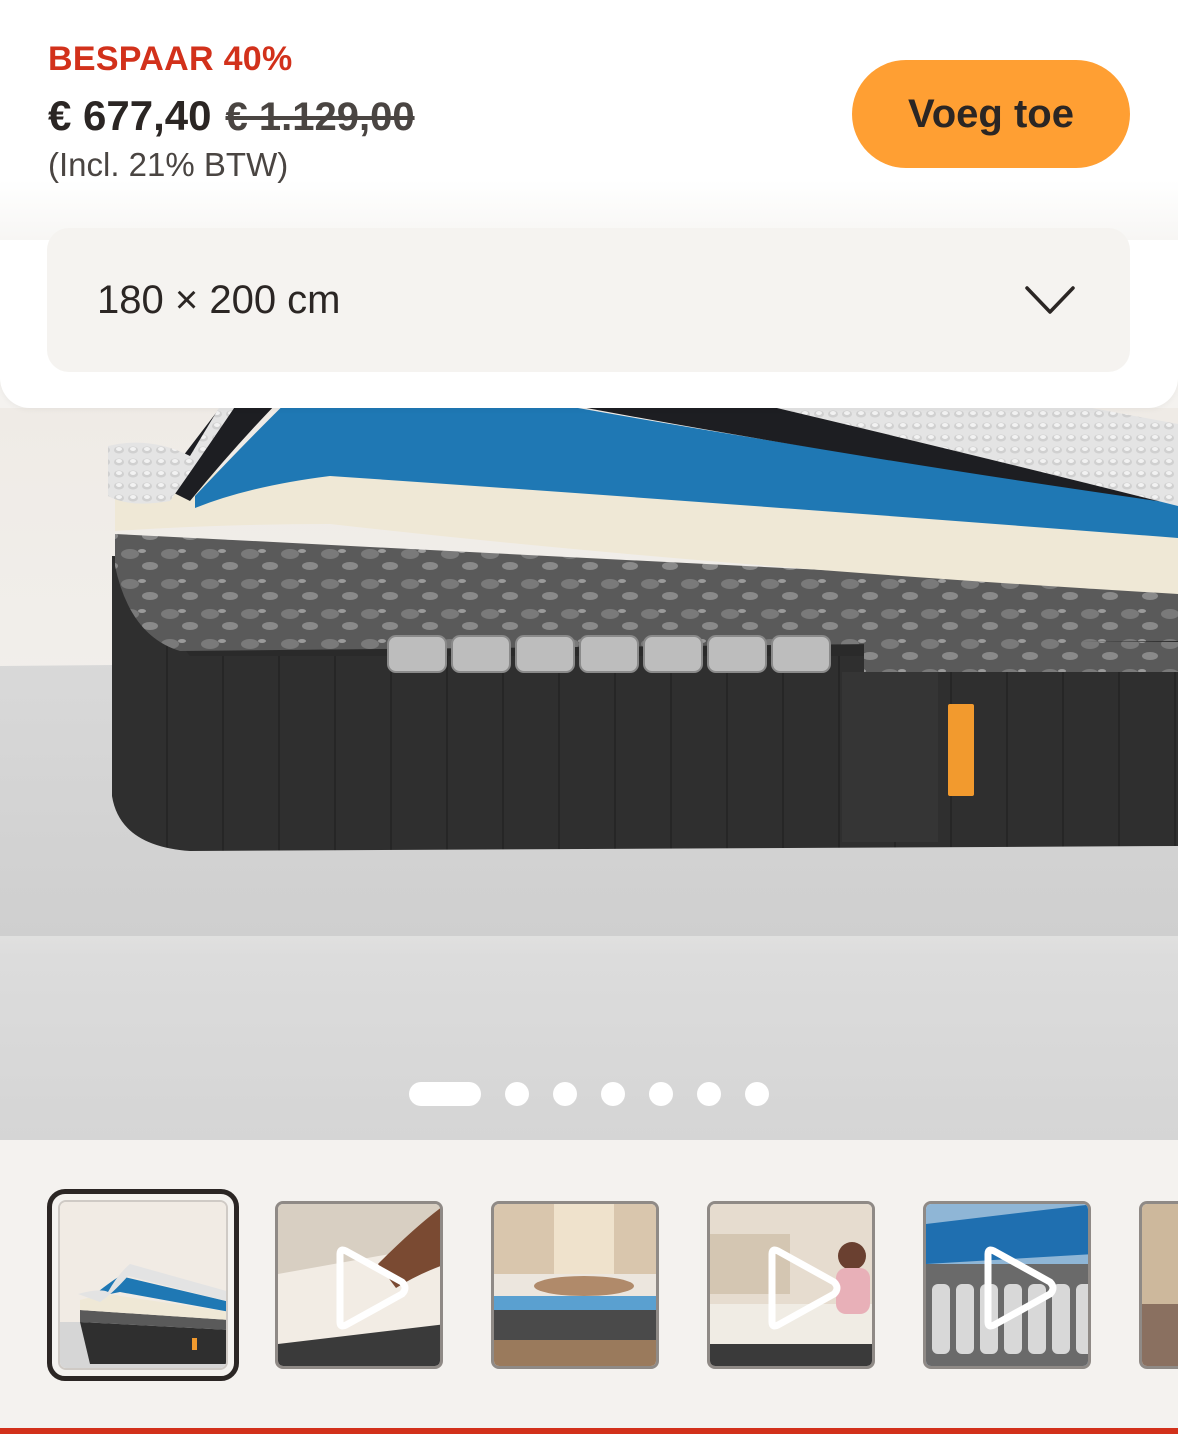 This screenshot has width=1178, height=1434. I want to click on thumbnail-bedroom-sleep, so click(575, 1285).